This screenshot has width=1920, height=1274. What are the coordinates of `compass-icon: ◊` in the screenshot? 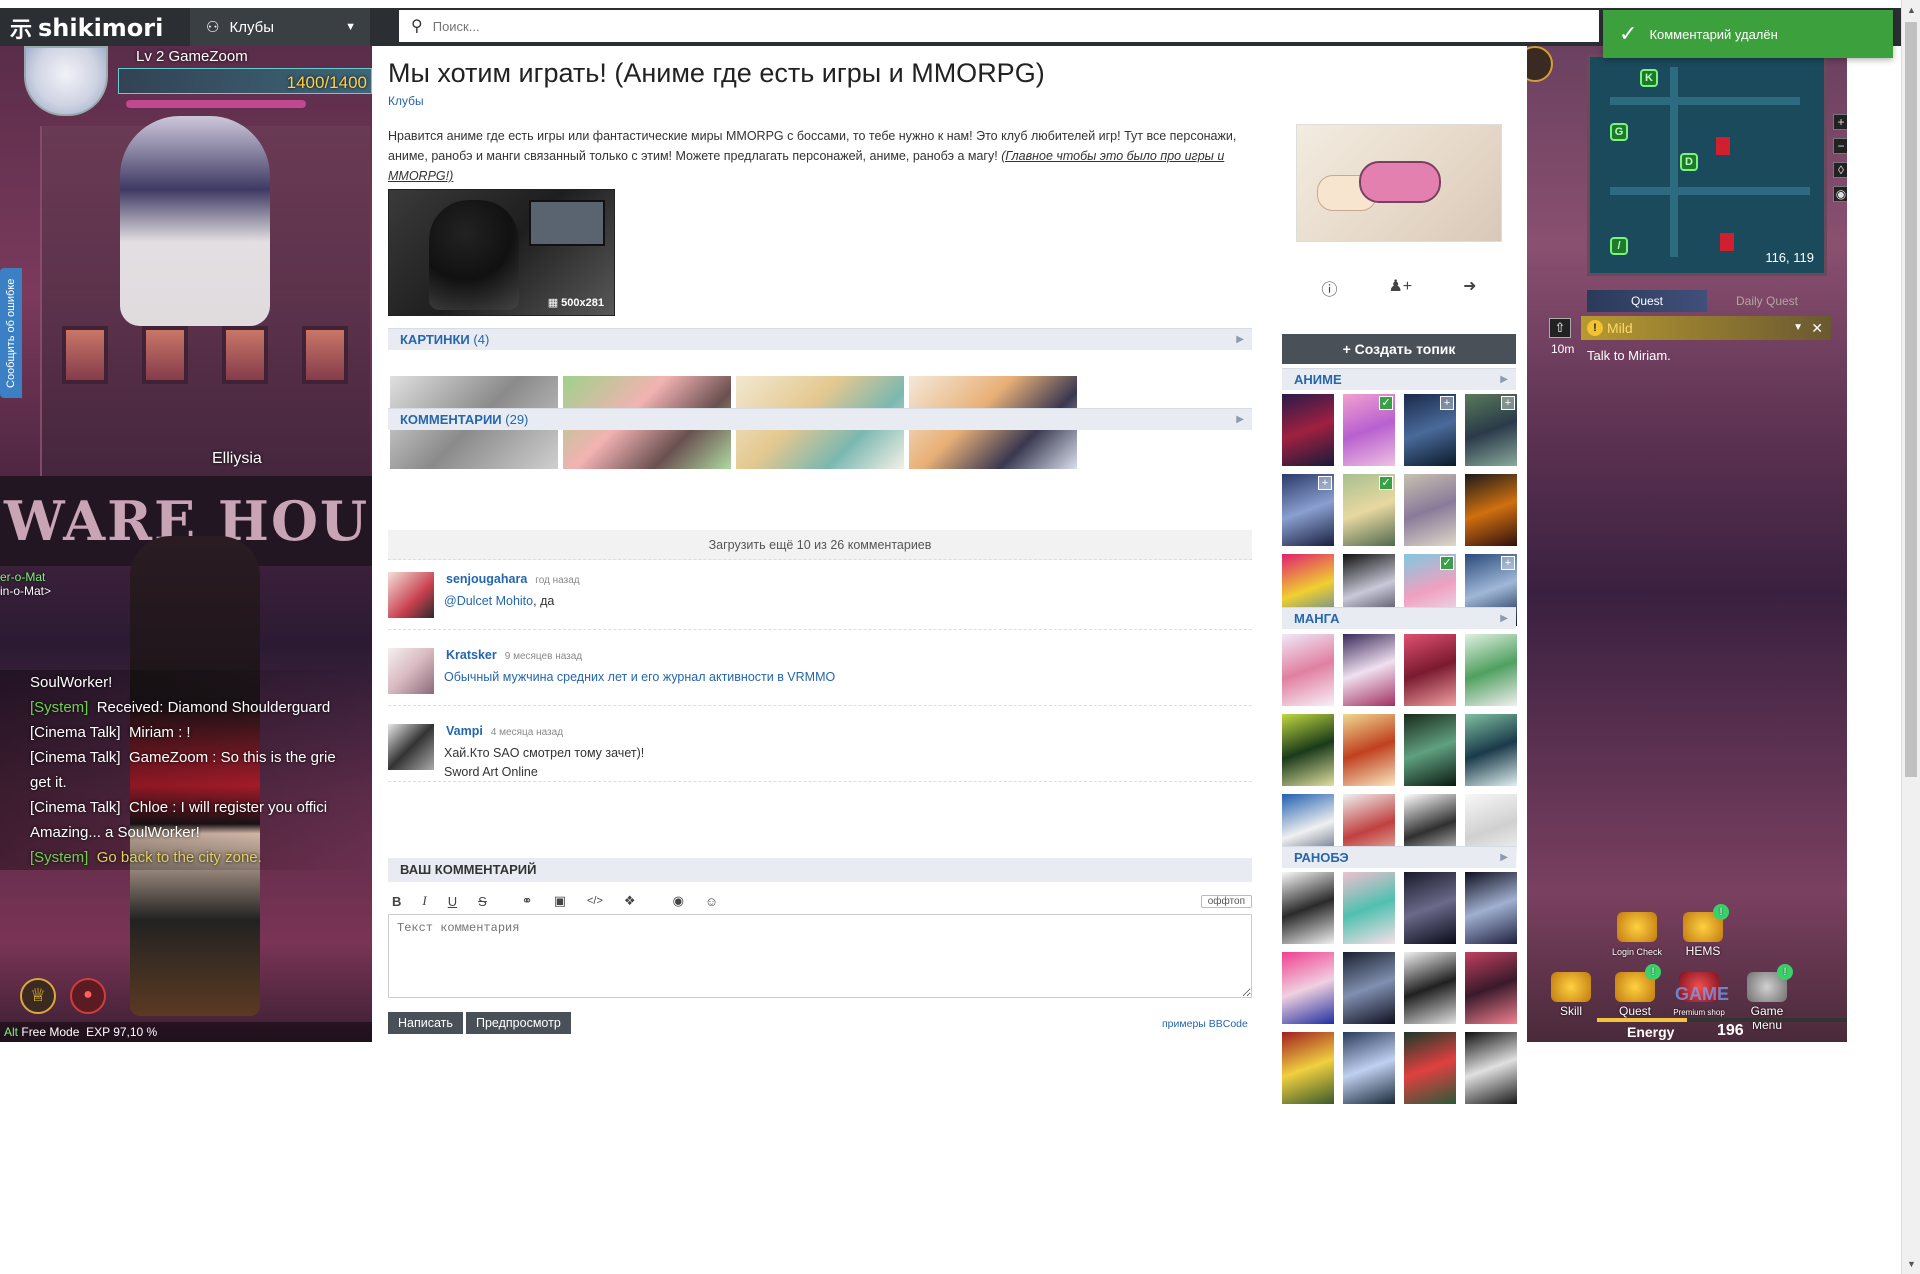 It's located at (1840, 170).